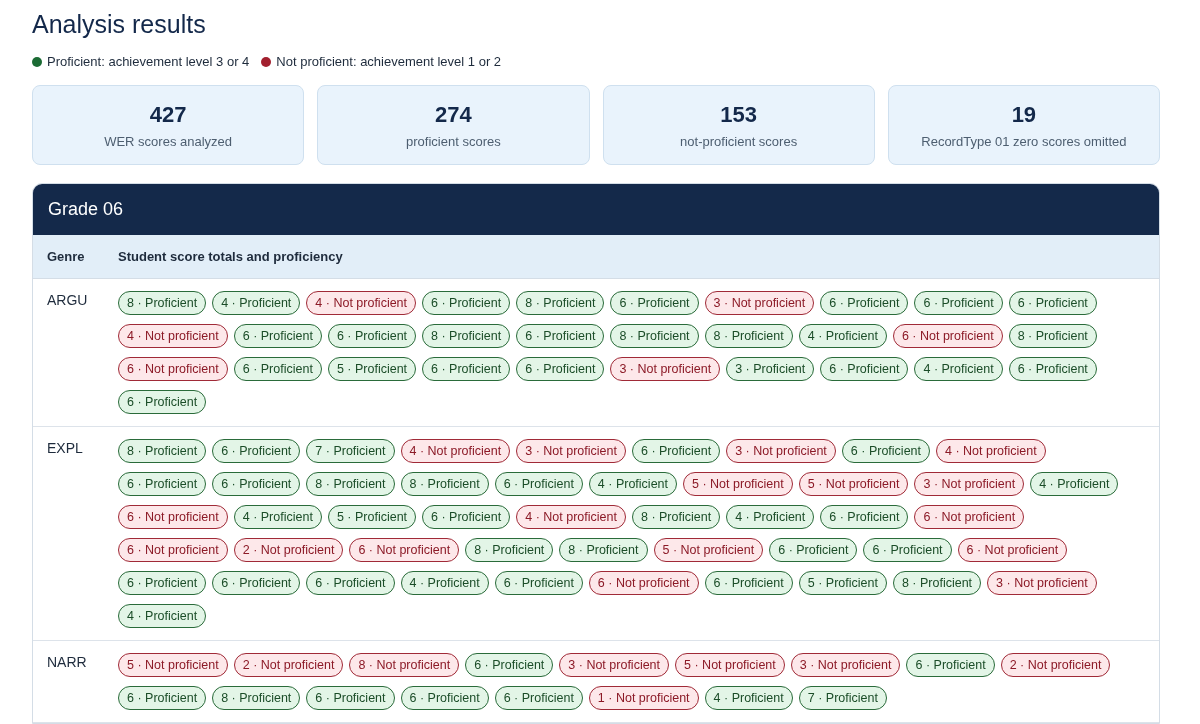 This screenshot has height=724, width=1200. Describe the element at coordinates (389, 61) in the screenshot. I see `legend-label: Not proficient: achievement level 1 or 2` at that location.